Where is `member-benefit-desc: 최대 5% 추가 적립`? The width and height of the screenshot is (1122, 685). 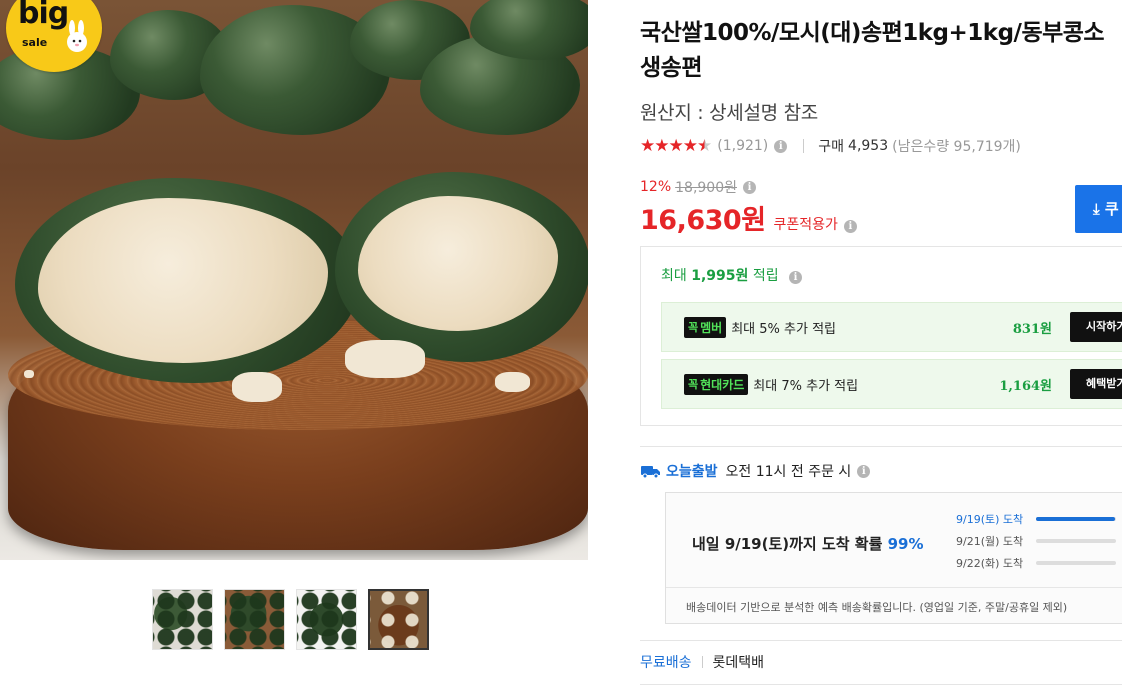
member-benefit-desc: 최대 5% 추가 적립 is located at coordinates (783, 329).